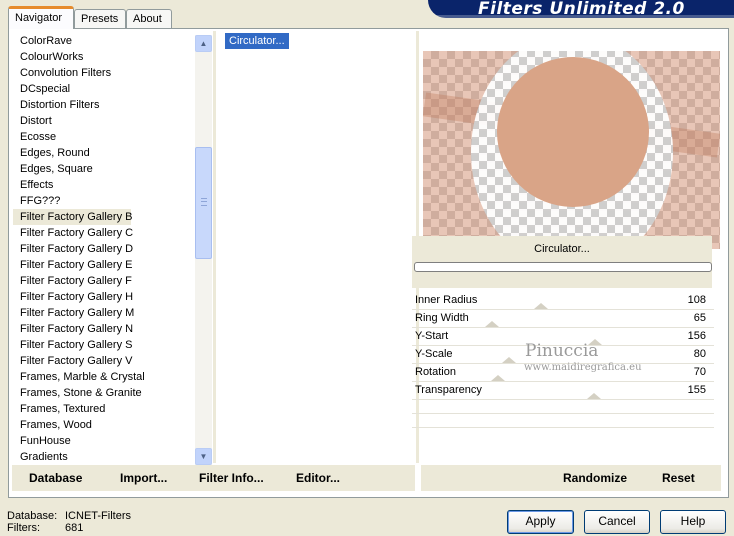 The image size is (734, 536). What do you see at coordinates (699, 318) in the screenshot?
I see `param-value: 65` at bounding box center [699, 318].